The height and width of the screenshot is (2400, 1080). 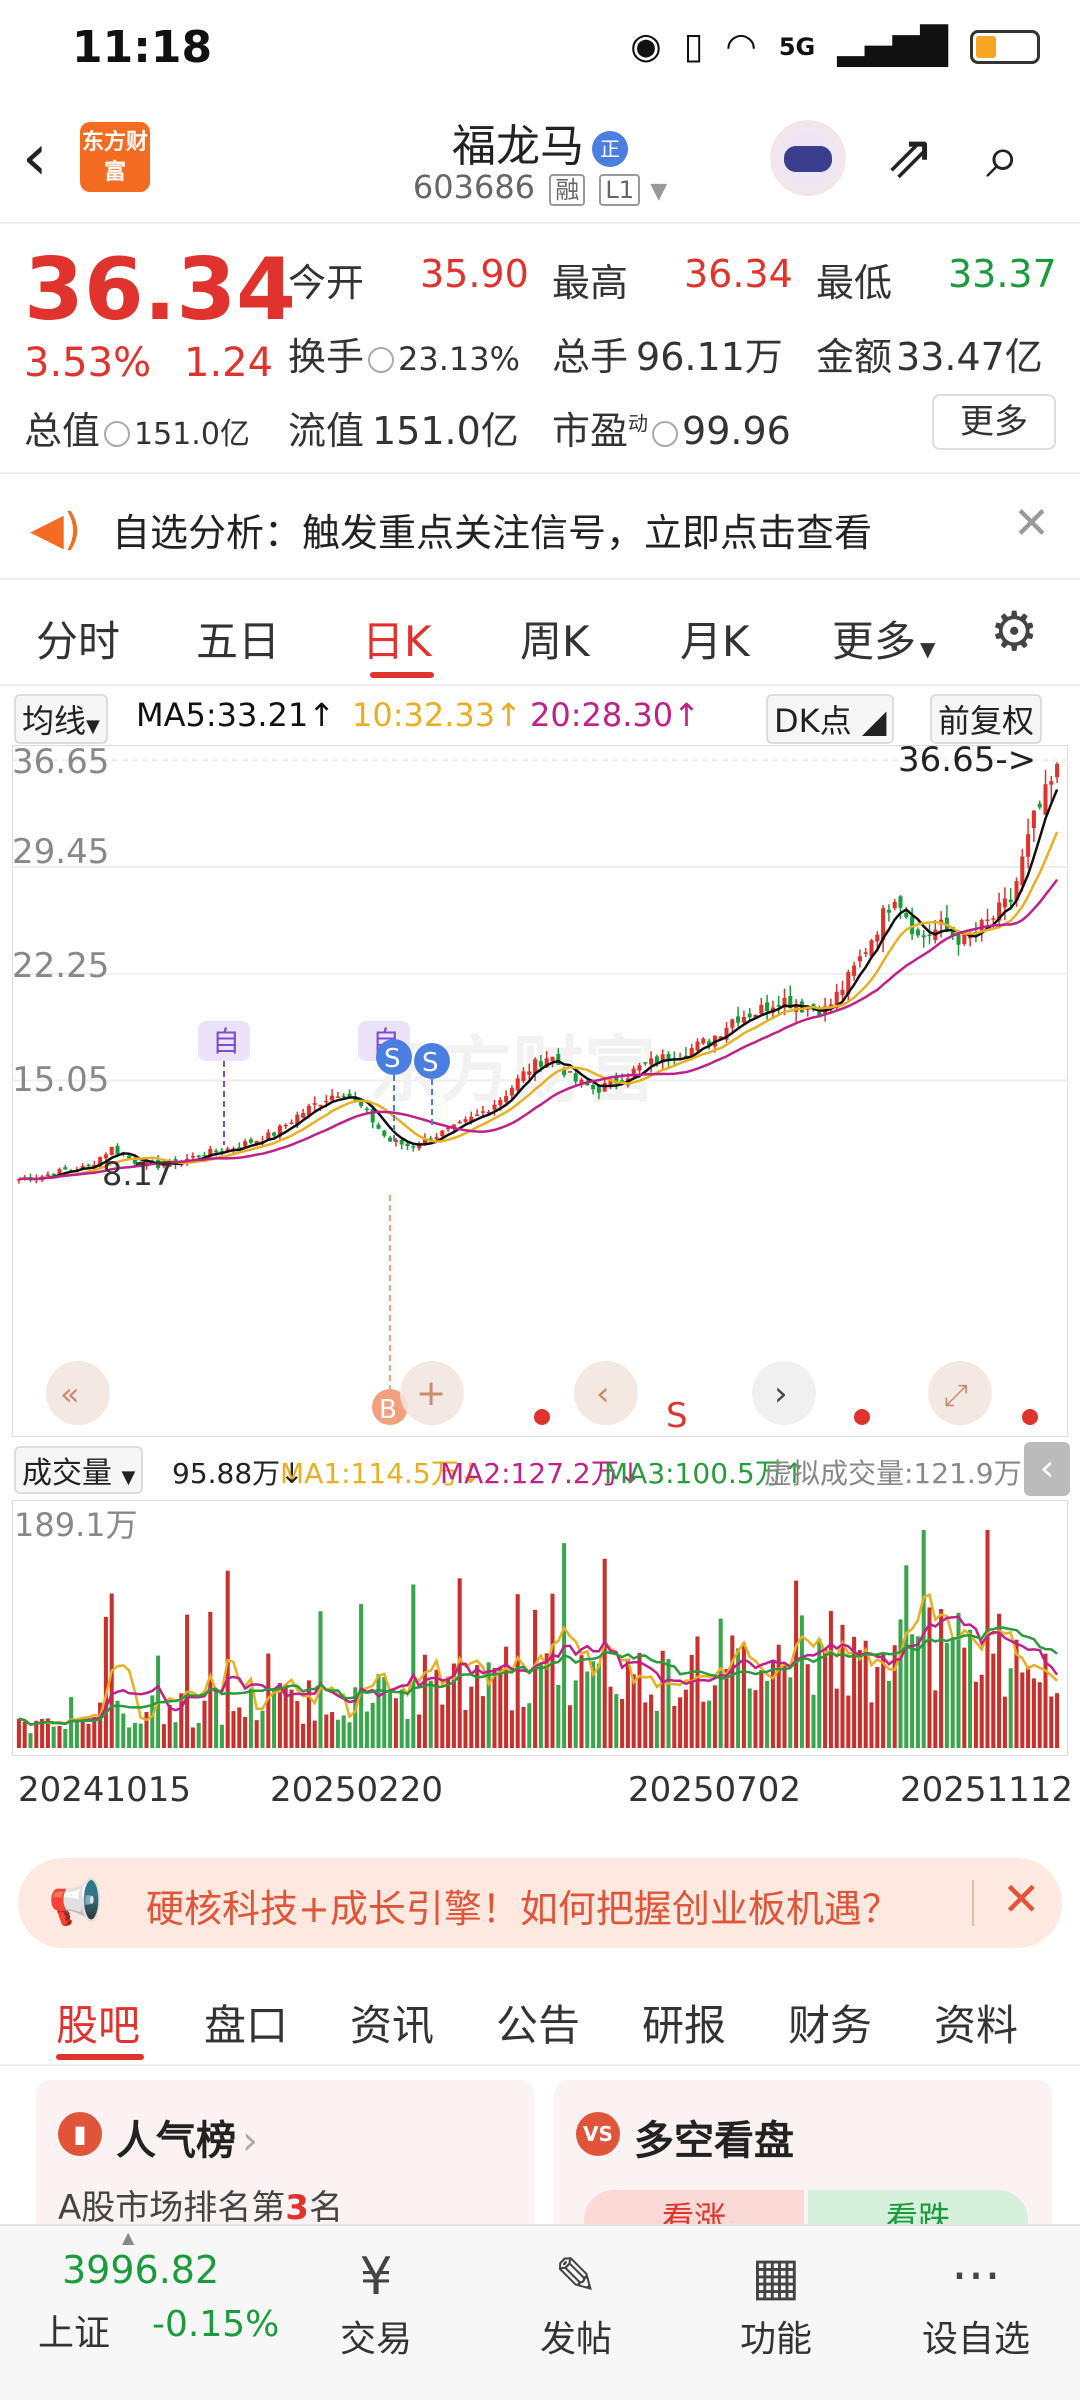 I want to click on tab-order-book: 盘口, so click(x=246, y=2022).